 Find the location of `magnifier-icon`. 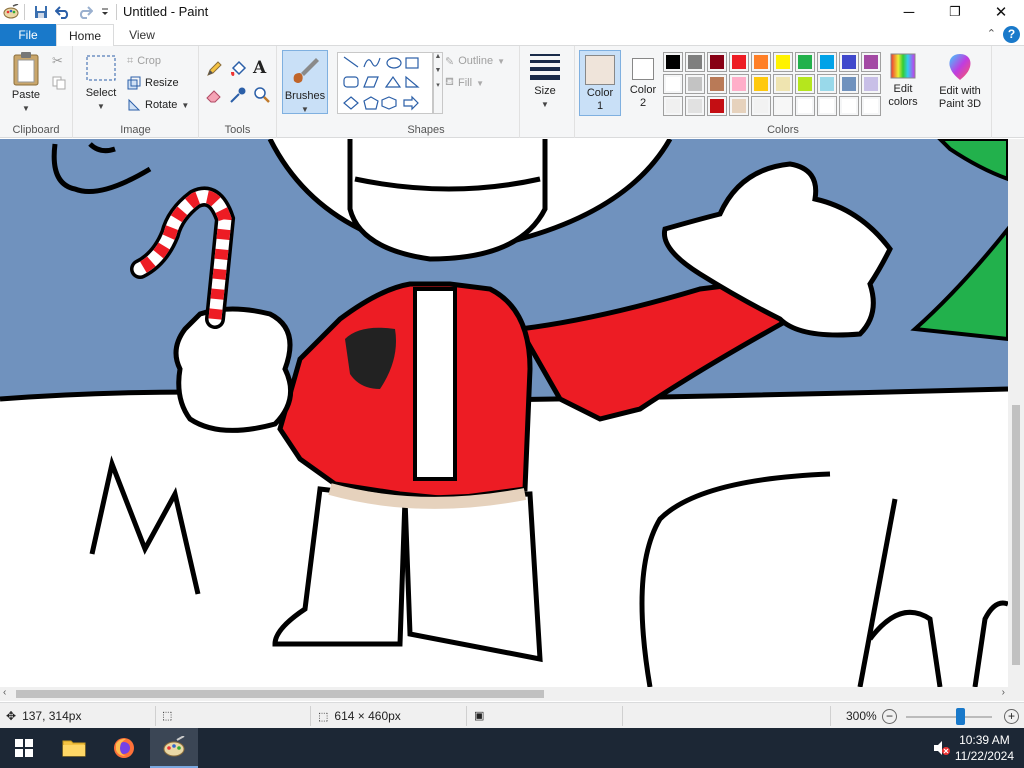

magnifier-icon is located at coordinates (263, 96).